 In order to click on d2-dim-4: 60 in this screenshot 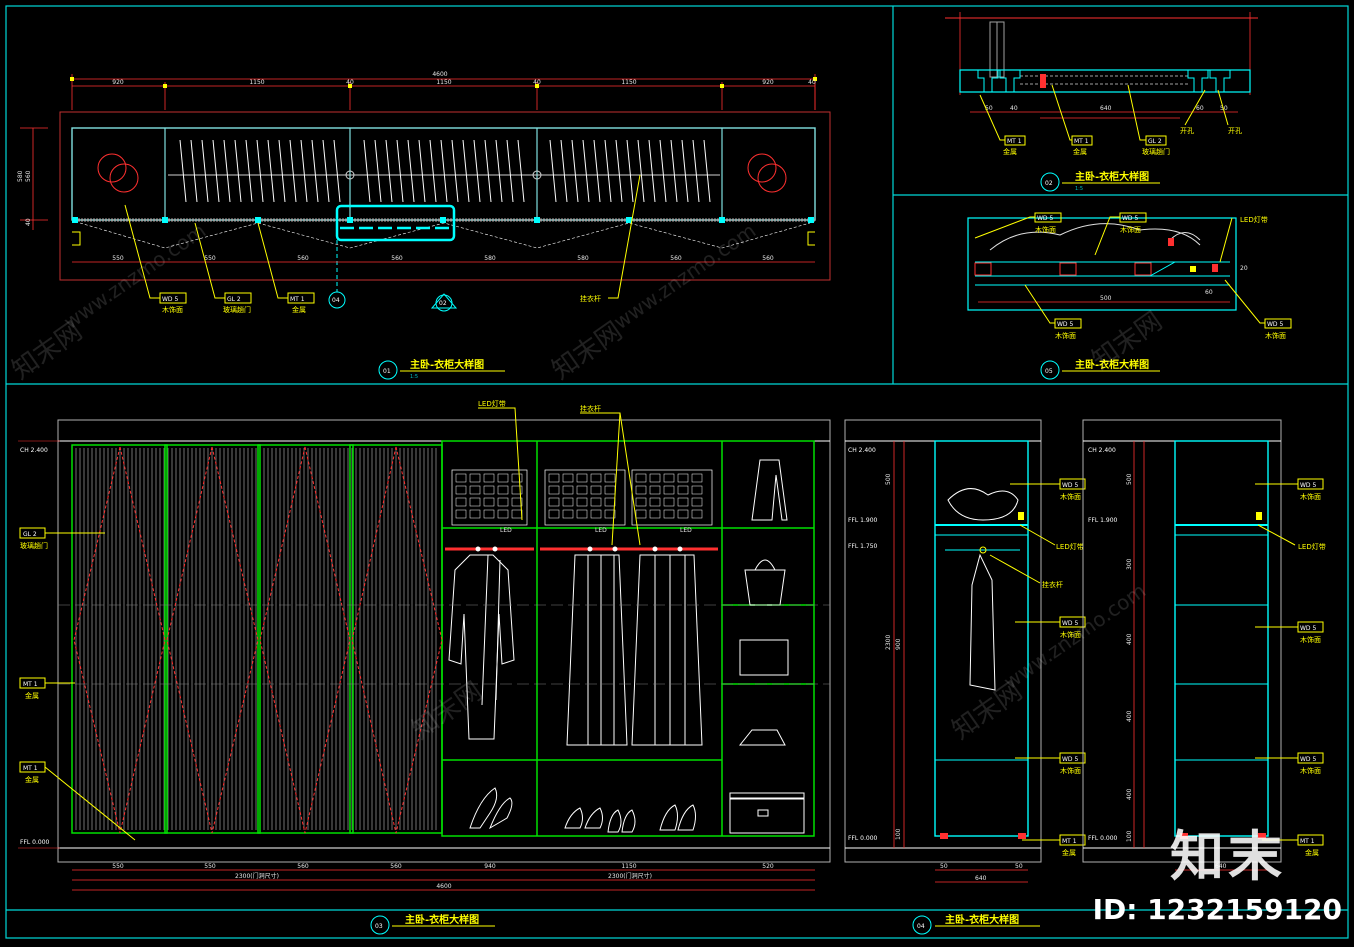, I will do `click(1200, 108)`.